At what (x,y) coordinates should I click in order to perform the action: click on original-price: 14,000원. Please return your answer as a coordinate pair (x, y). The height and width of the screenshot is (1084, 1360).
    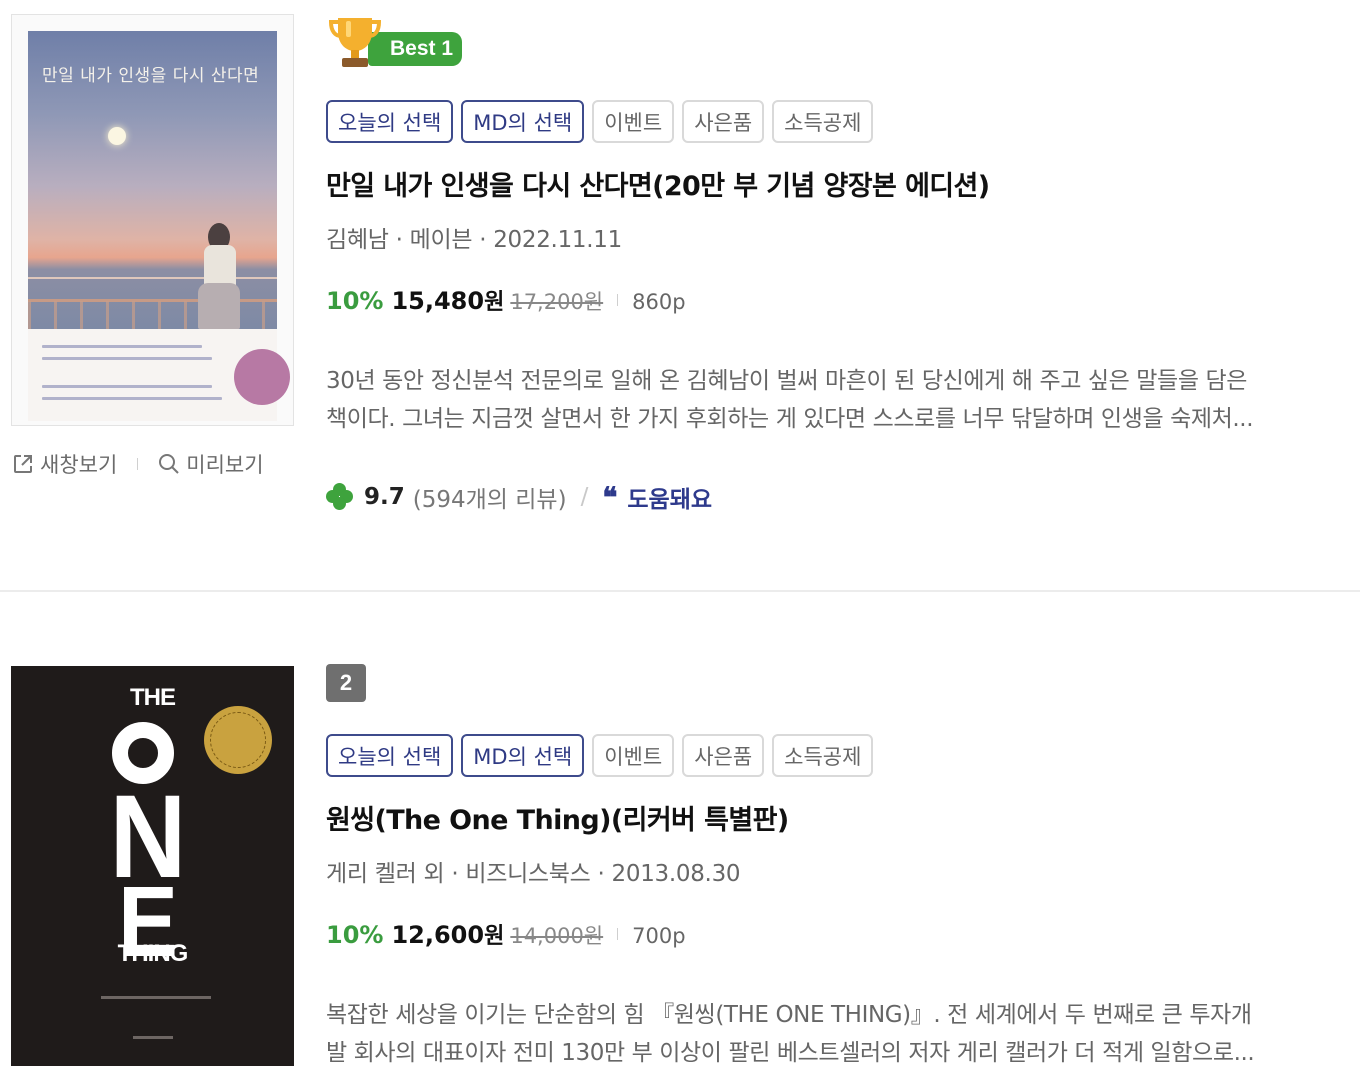
    Looking at the image, I should click on (557, 936).